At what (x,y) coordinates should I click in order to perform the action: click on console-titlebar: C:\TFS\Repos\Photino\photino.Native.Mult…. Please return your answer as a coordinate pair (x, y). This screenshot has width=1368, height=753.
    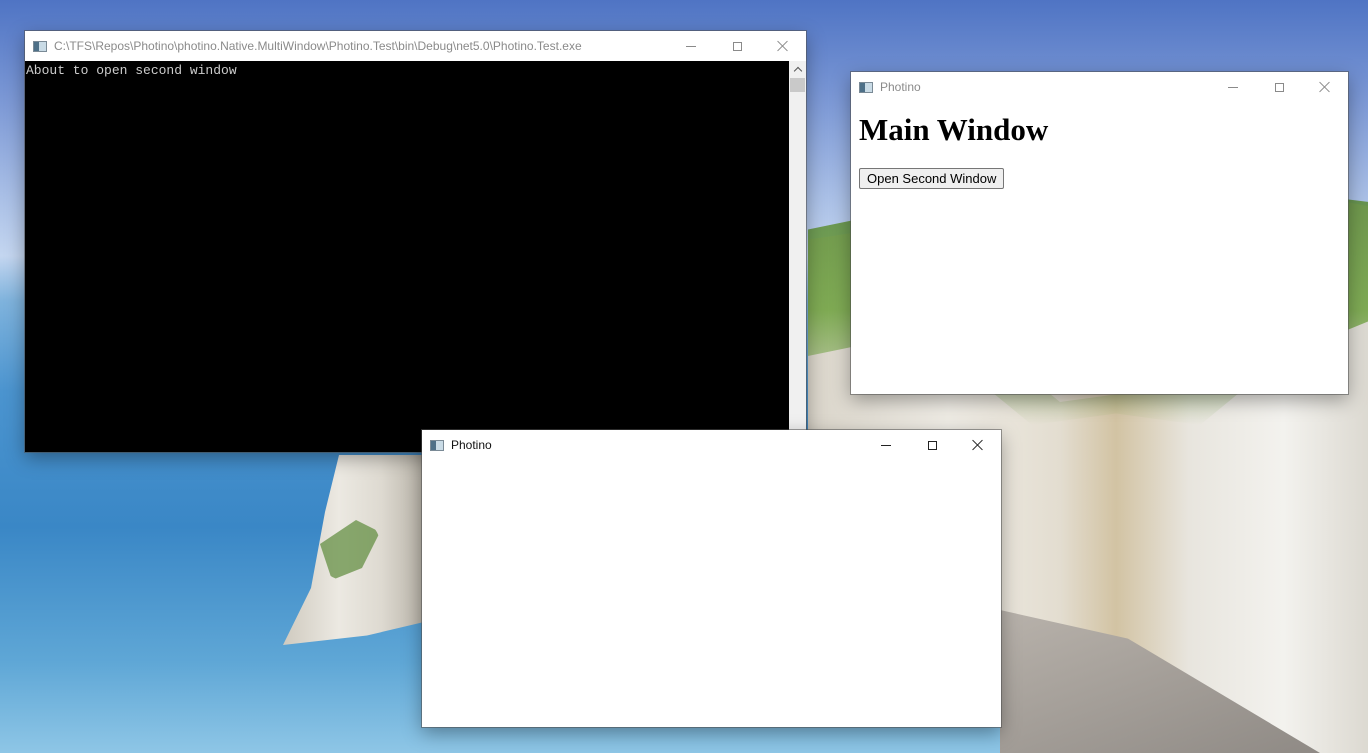
    Looking at the image, I should click on (415, 46).